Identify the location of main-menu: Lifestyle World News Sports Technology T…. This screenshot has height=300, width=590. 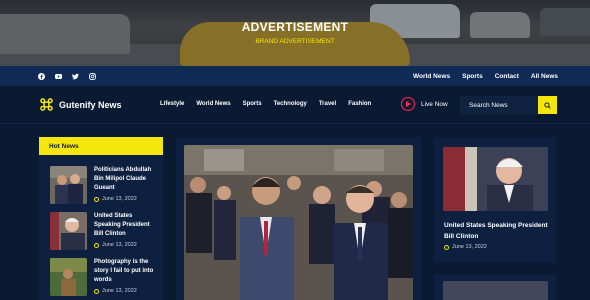
(265, 104).